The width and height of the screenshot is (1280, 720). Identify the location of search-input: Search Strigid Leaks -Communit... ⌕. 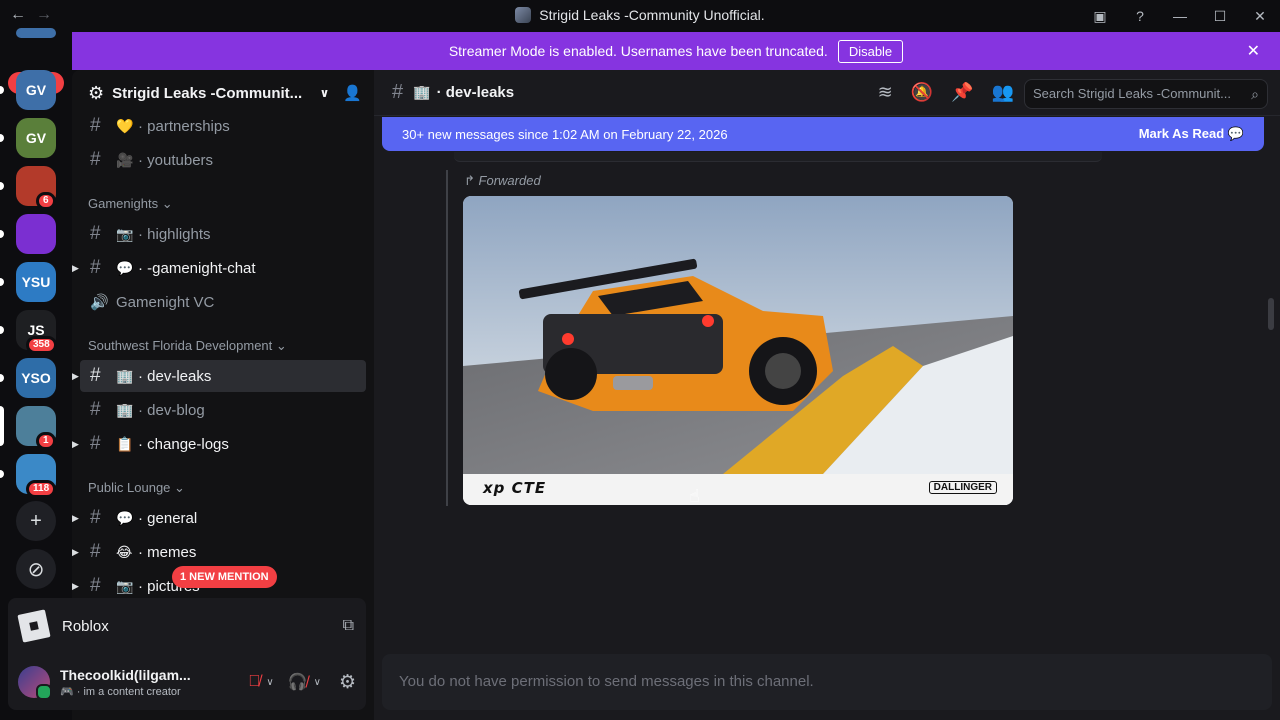
(1146, 94).